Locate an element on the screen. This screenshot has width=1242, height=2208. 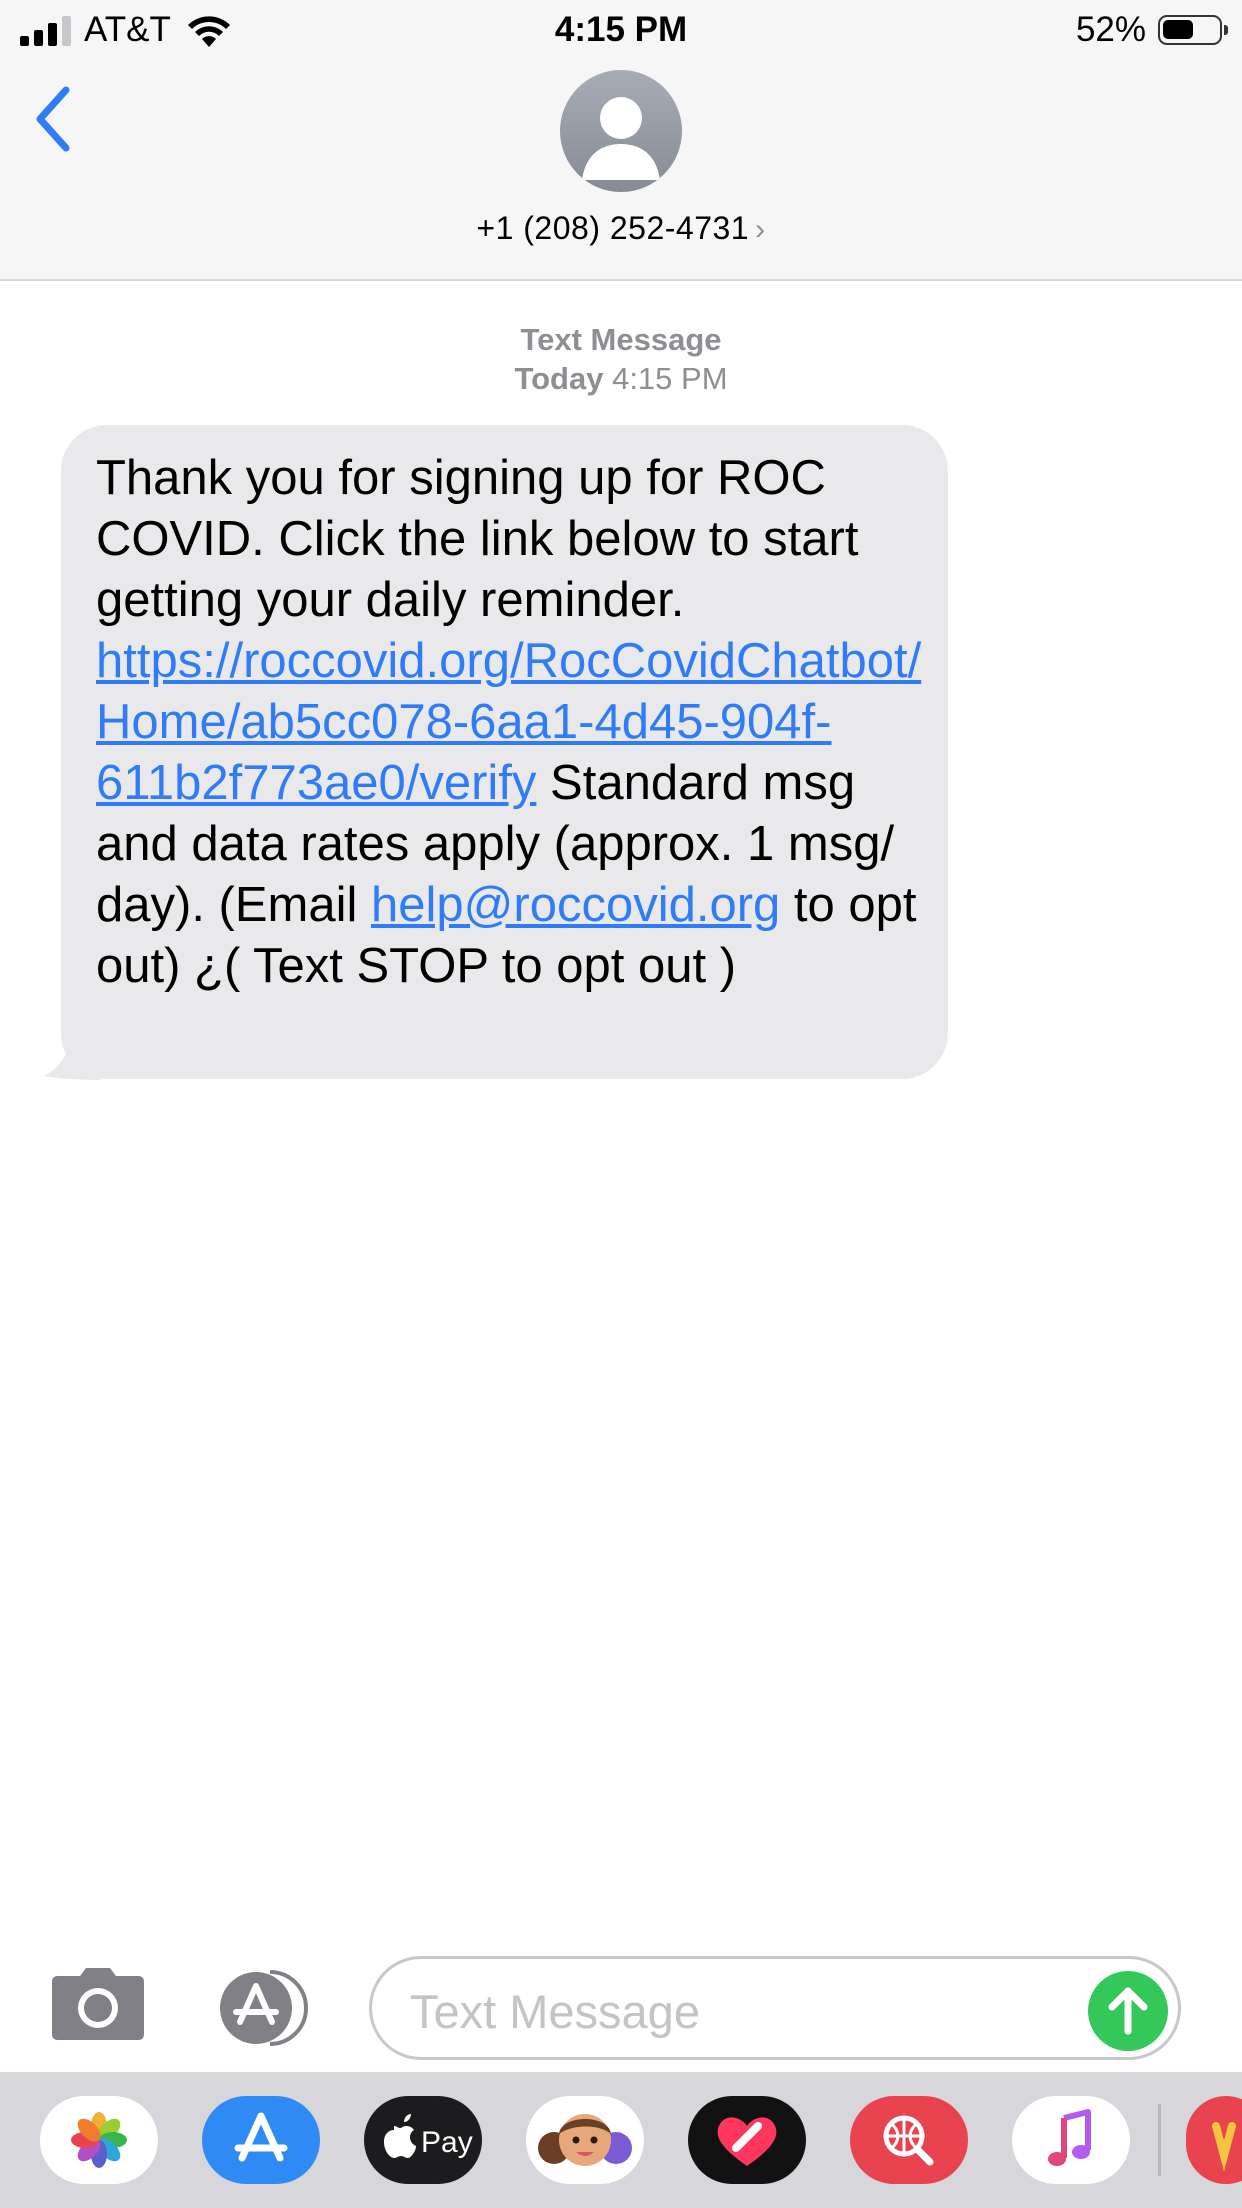
conversation-header: AT&T 4:15 PM 52% +1 (208) 252-4731 › is located at coordinates (621, 140).